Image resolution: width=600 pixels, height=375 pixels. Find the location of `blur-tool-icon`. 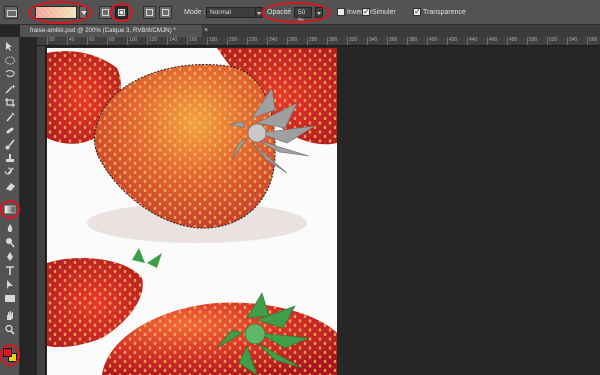

blur-tool-icon is located at coordinates (10, 228).